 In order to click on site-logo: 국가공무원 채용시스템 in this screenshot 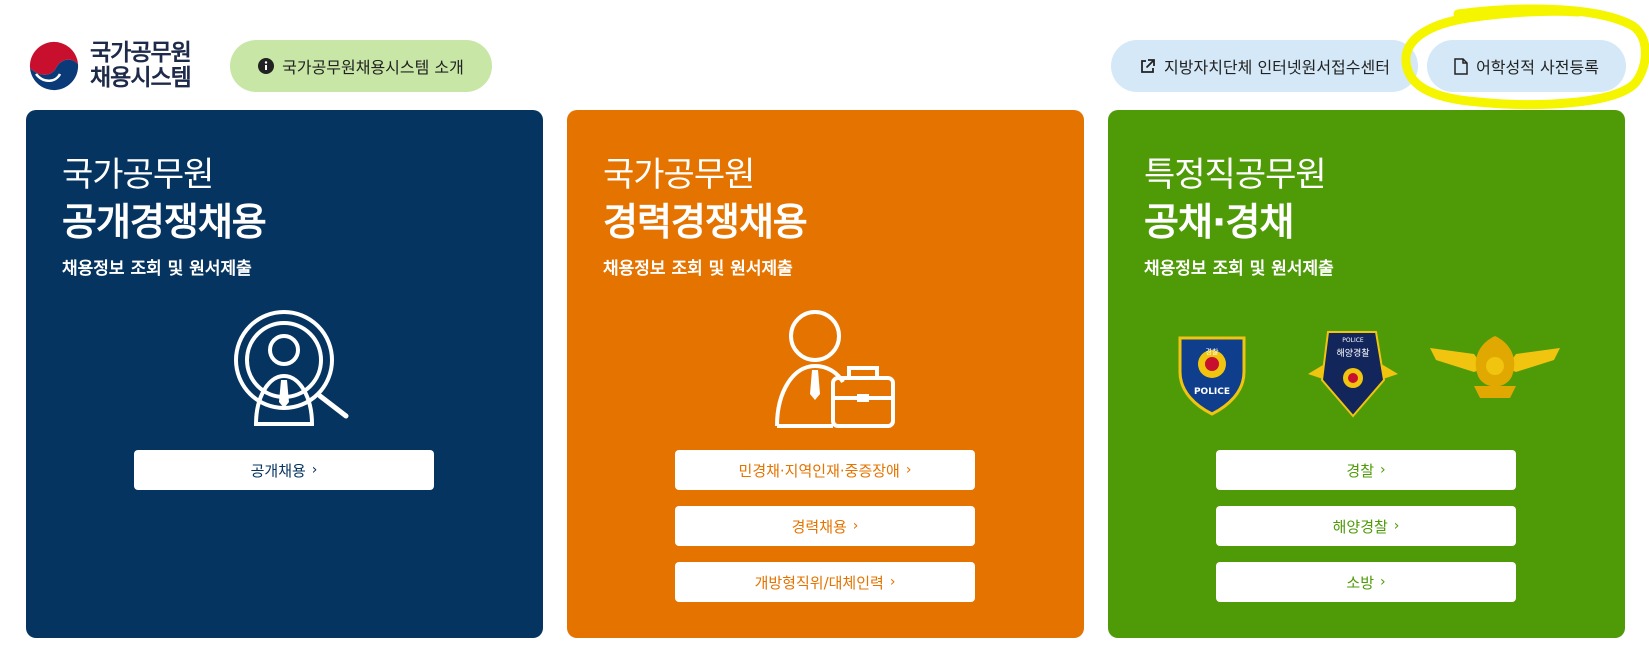, I will do `click(109, 66)`.